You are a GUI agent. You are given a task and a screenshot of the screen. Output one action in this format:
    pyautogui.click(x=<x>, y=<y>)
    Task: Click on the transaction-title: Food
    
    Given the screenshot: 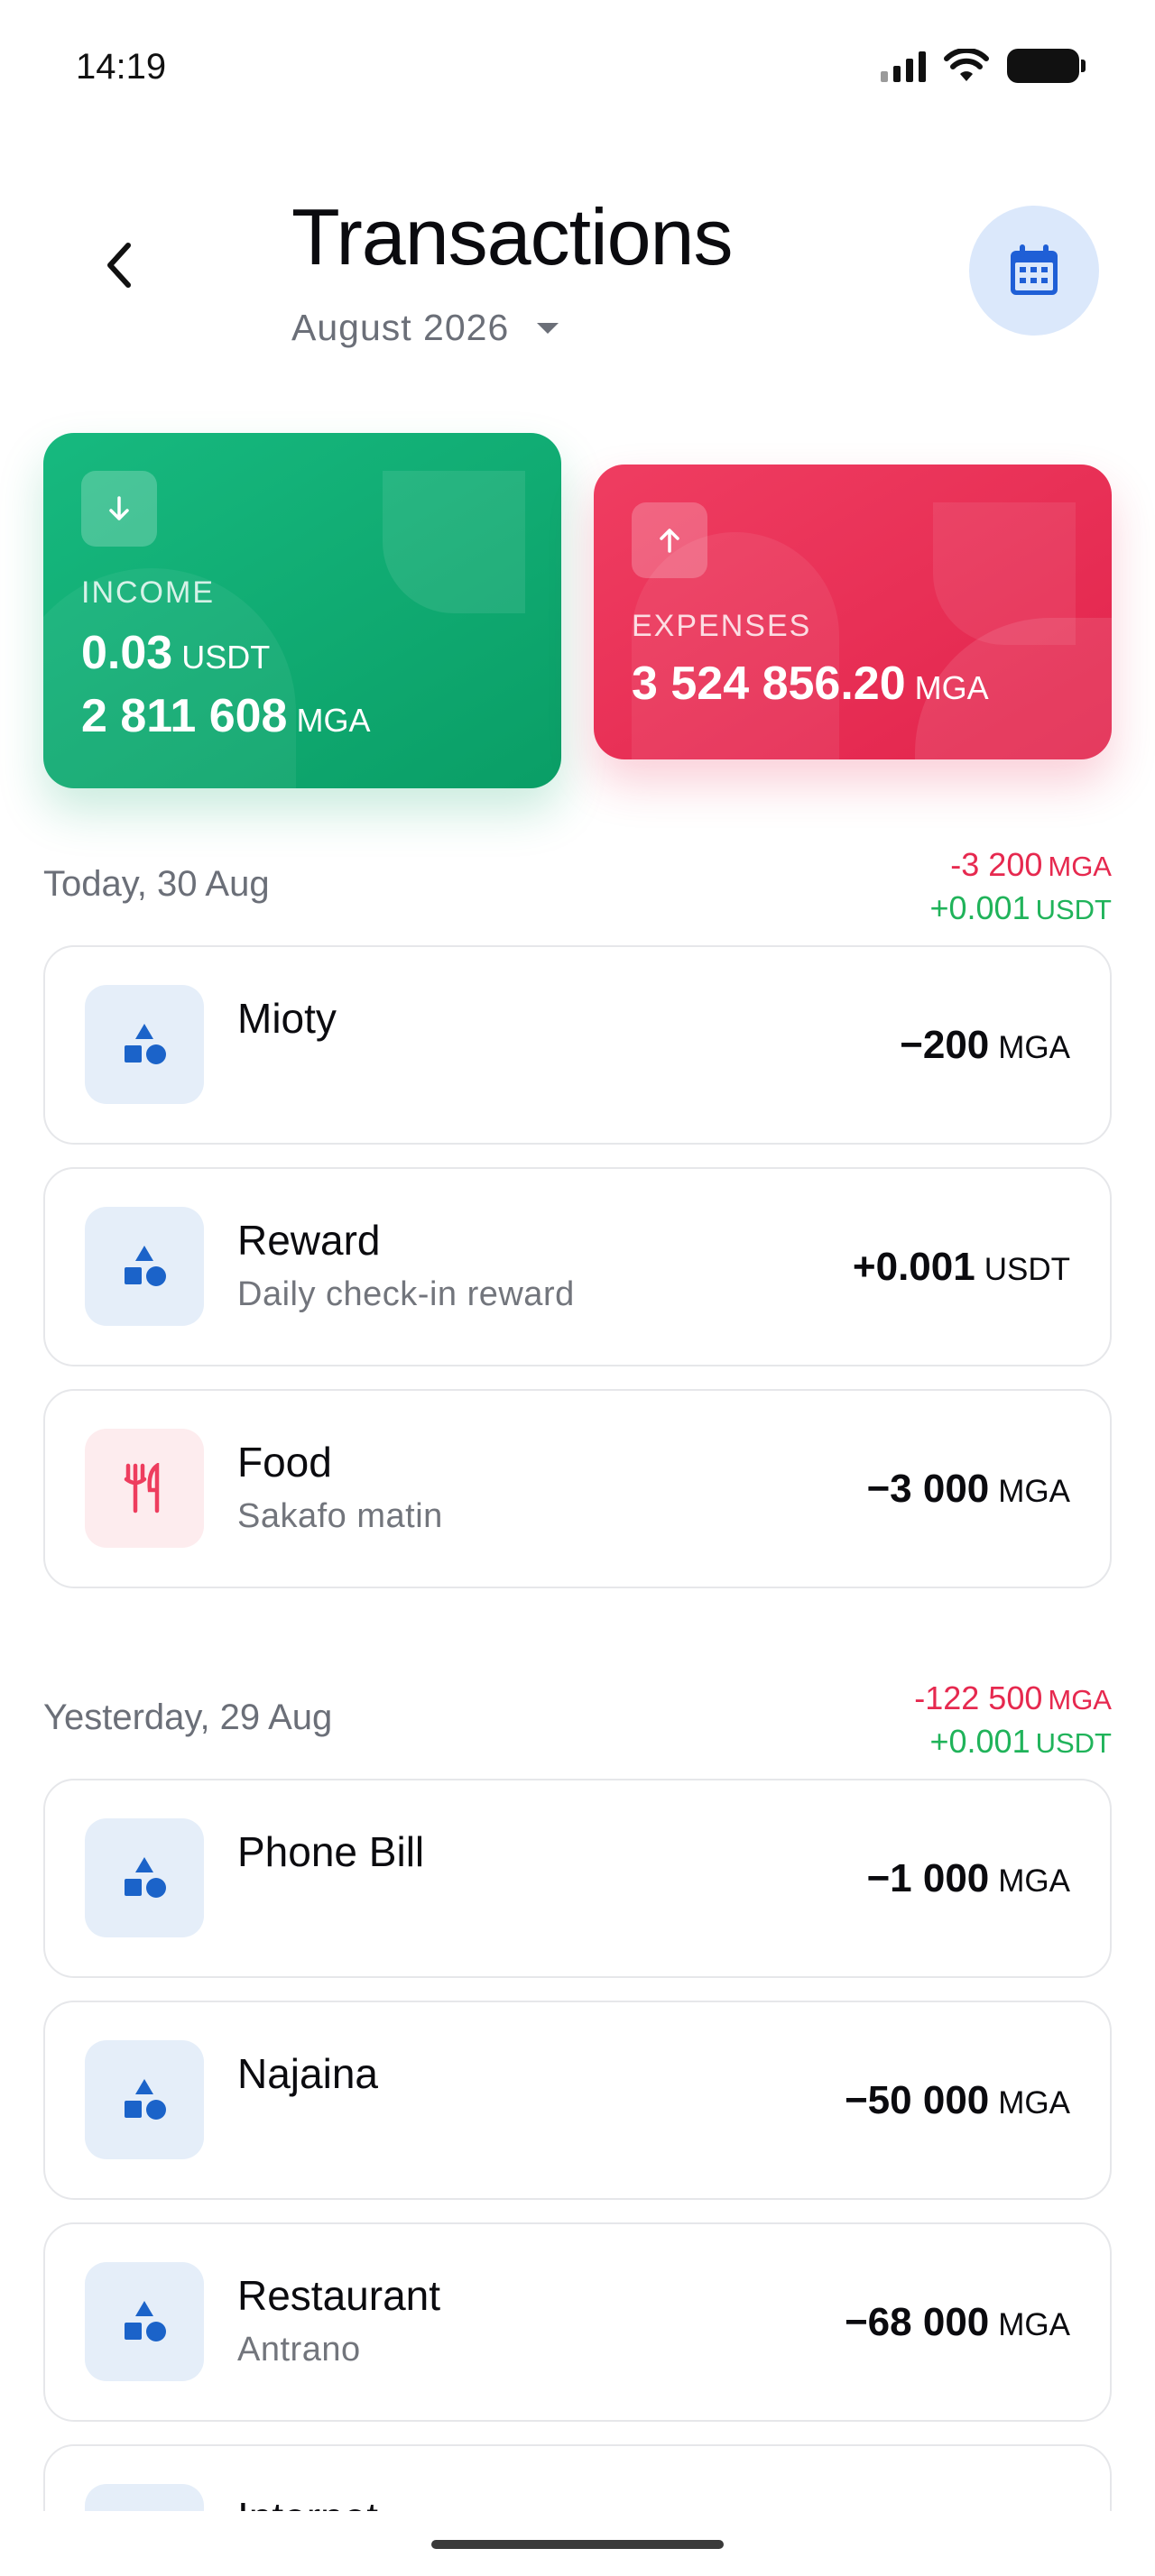 What is the action you would take?
    pyautogui.click(x=284, y=1463)
    